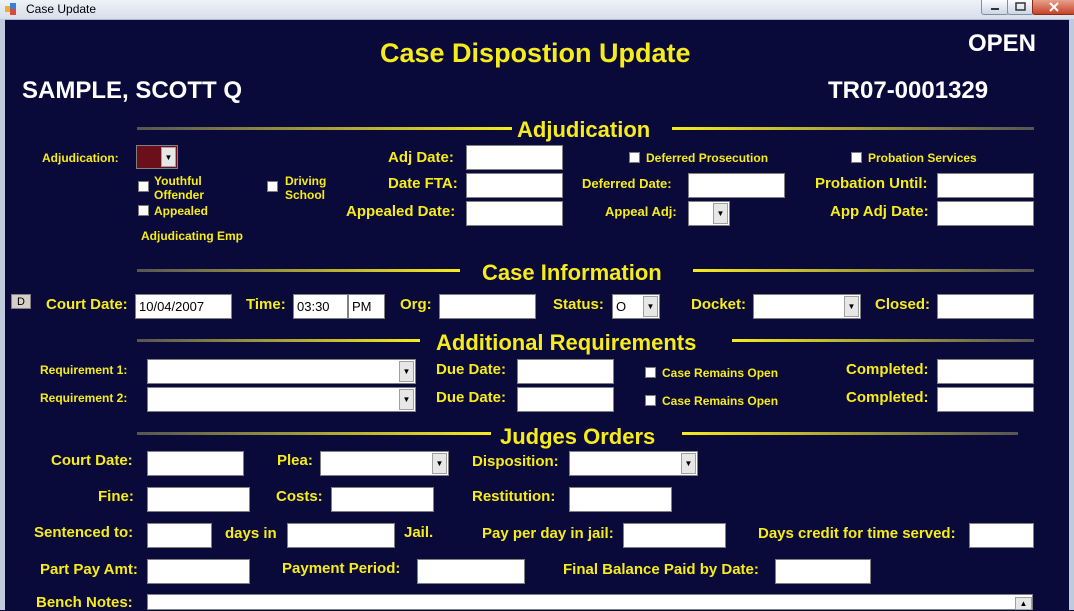 This screenshot has width=1074, height=611. What do you see at coordinates (272, 186) in the screenshot?
I see `driving-school-checkbox` at bounding box center [272, 186].